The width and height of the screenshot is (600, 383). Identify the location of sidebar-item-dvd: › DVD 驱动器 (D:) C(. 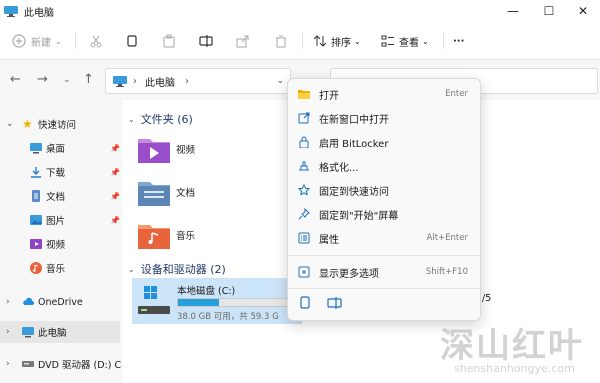
(61, 364).